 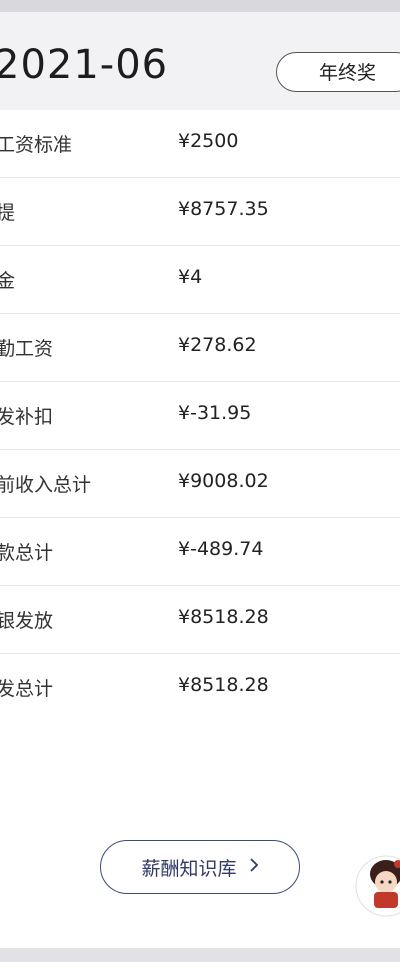 What do you see at coordinates (190, 277) in the screenshot?
I see `row-value: ¥4` at bounding box center [190, 277].